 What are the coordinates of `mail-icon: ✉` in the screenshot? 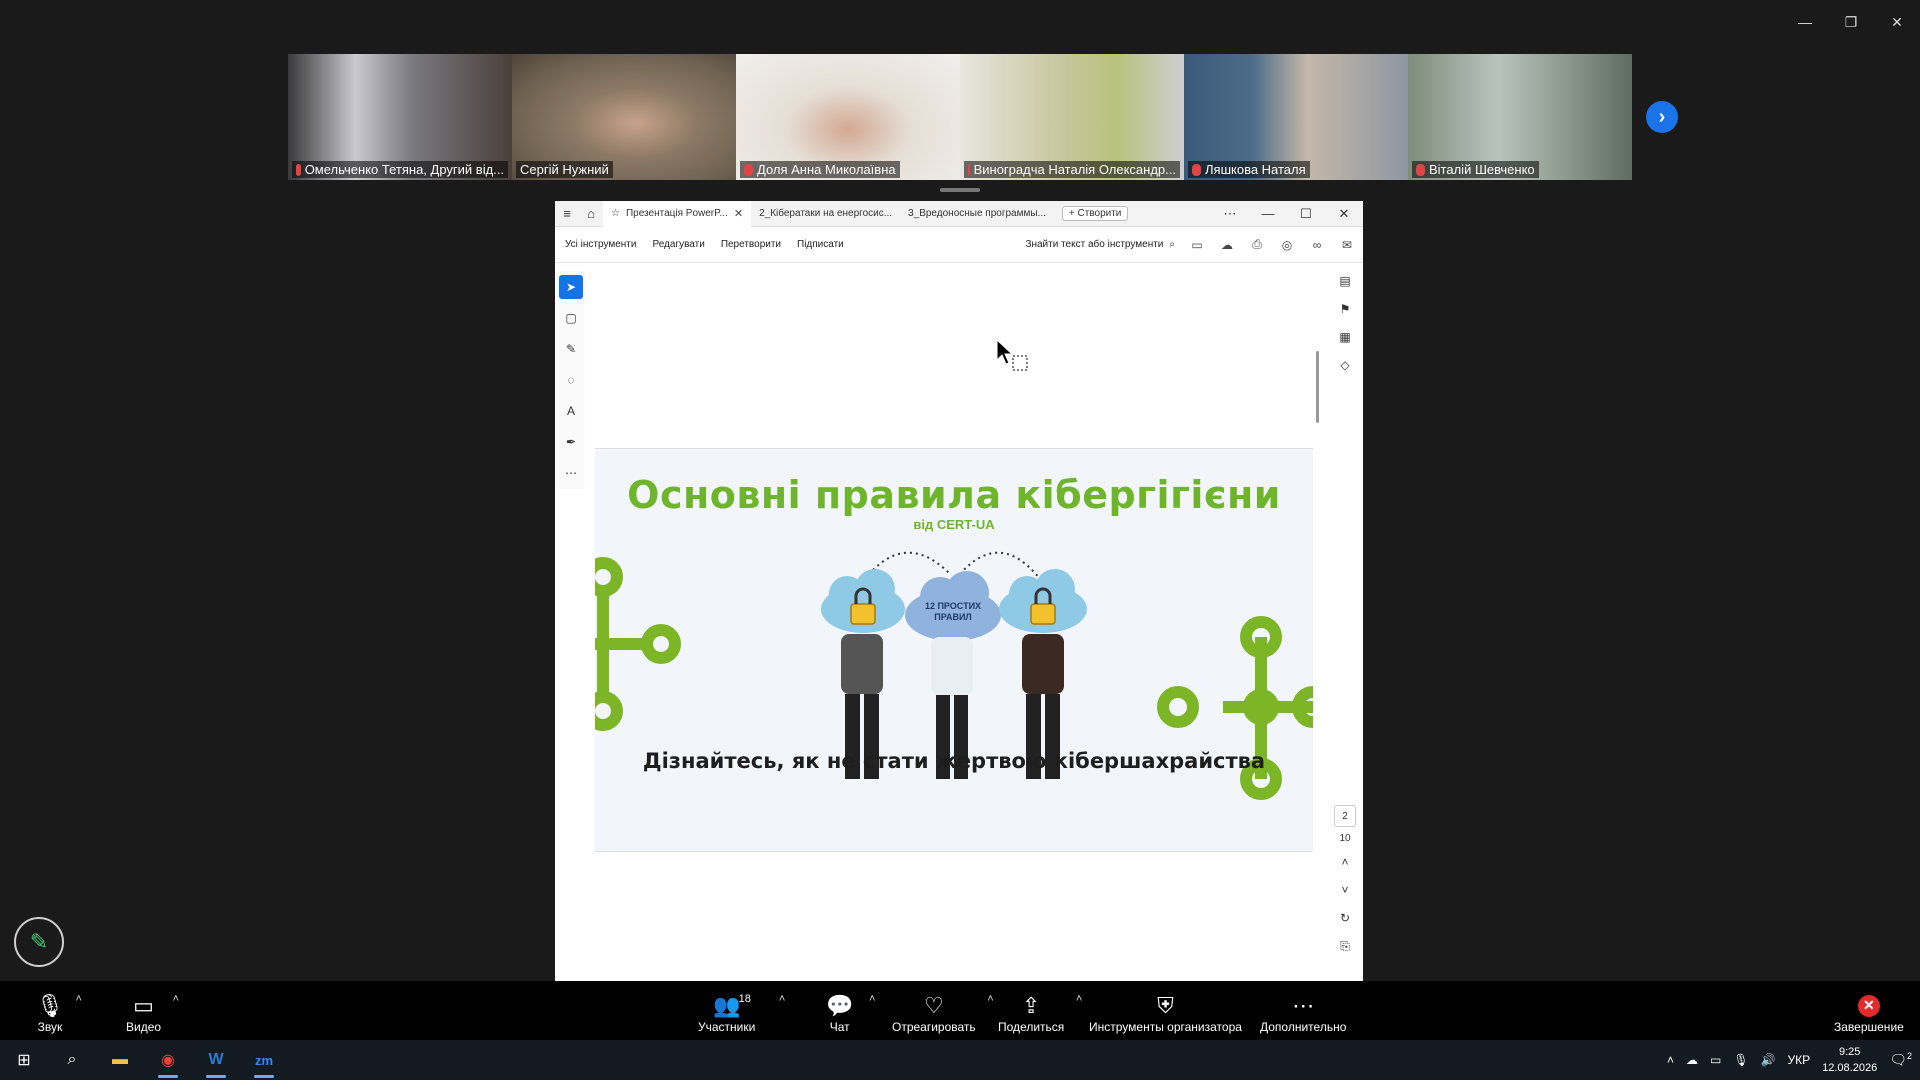 It's located at (1347, 245).